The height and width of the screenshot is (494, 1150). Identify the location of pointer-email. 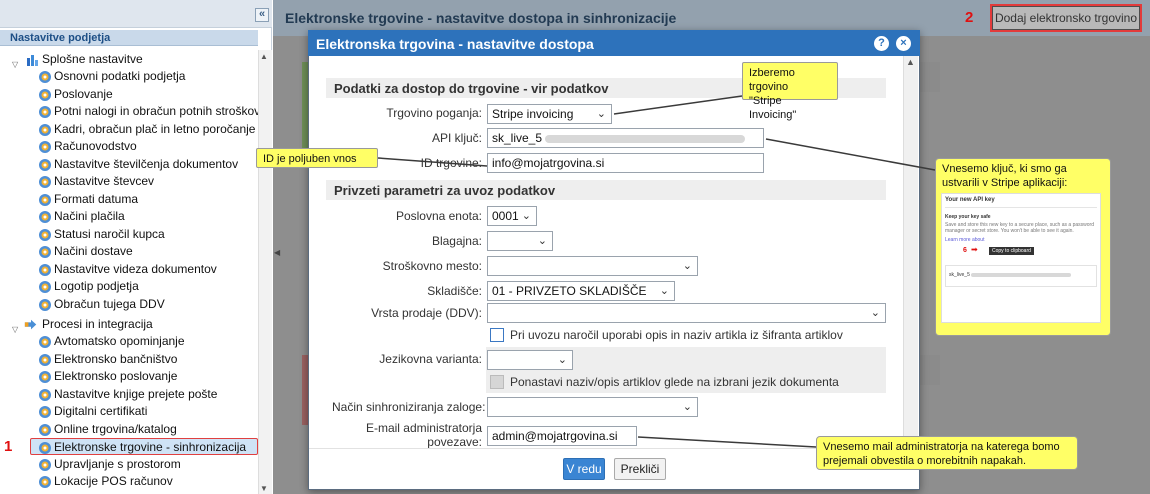
(727, 442).